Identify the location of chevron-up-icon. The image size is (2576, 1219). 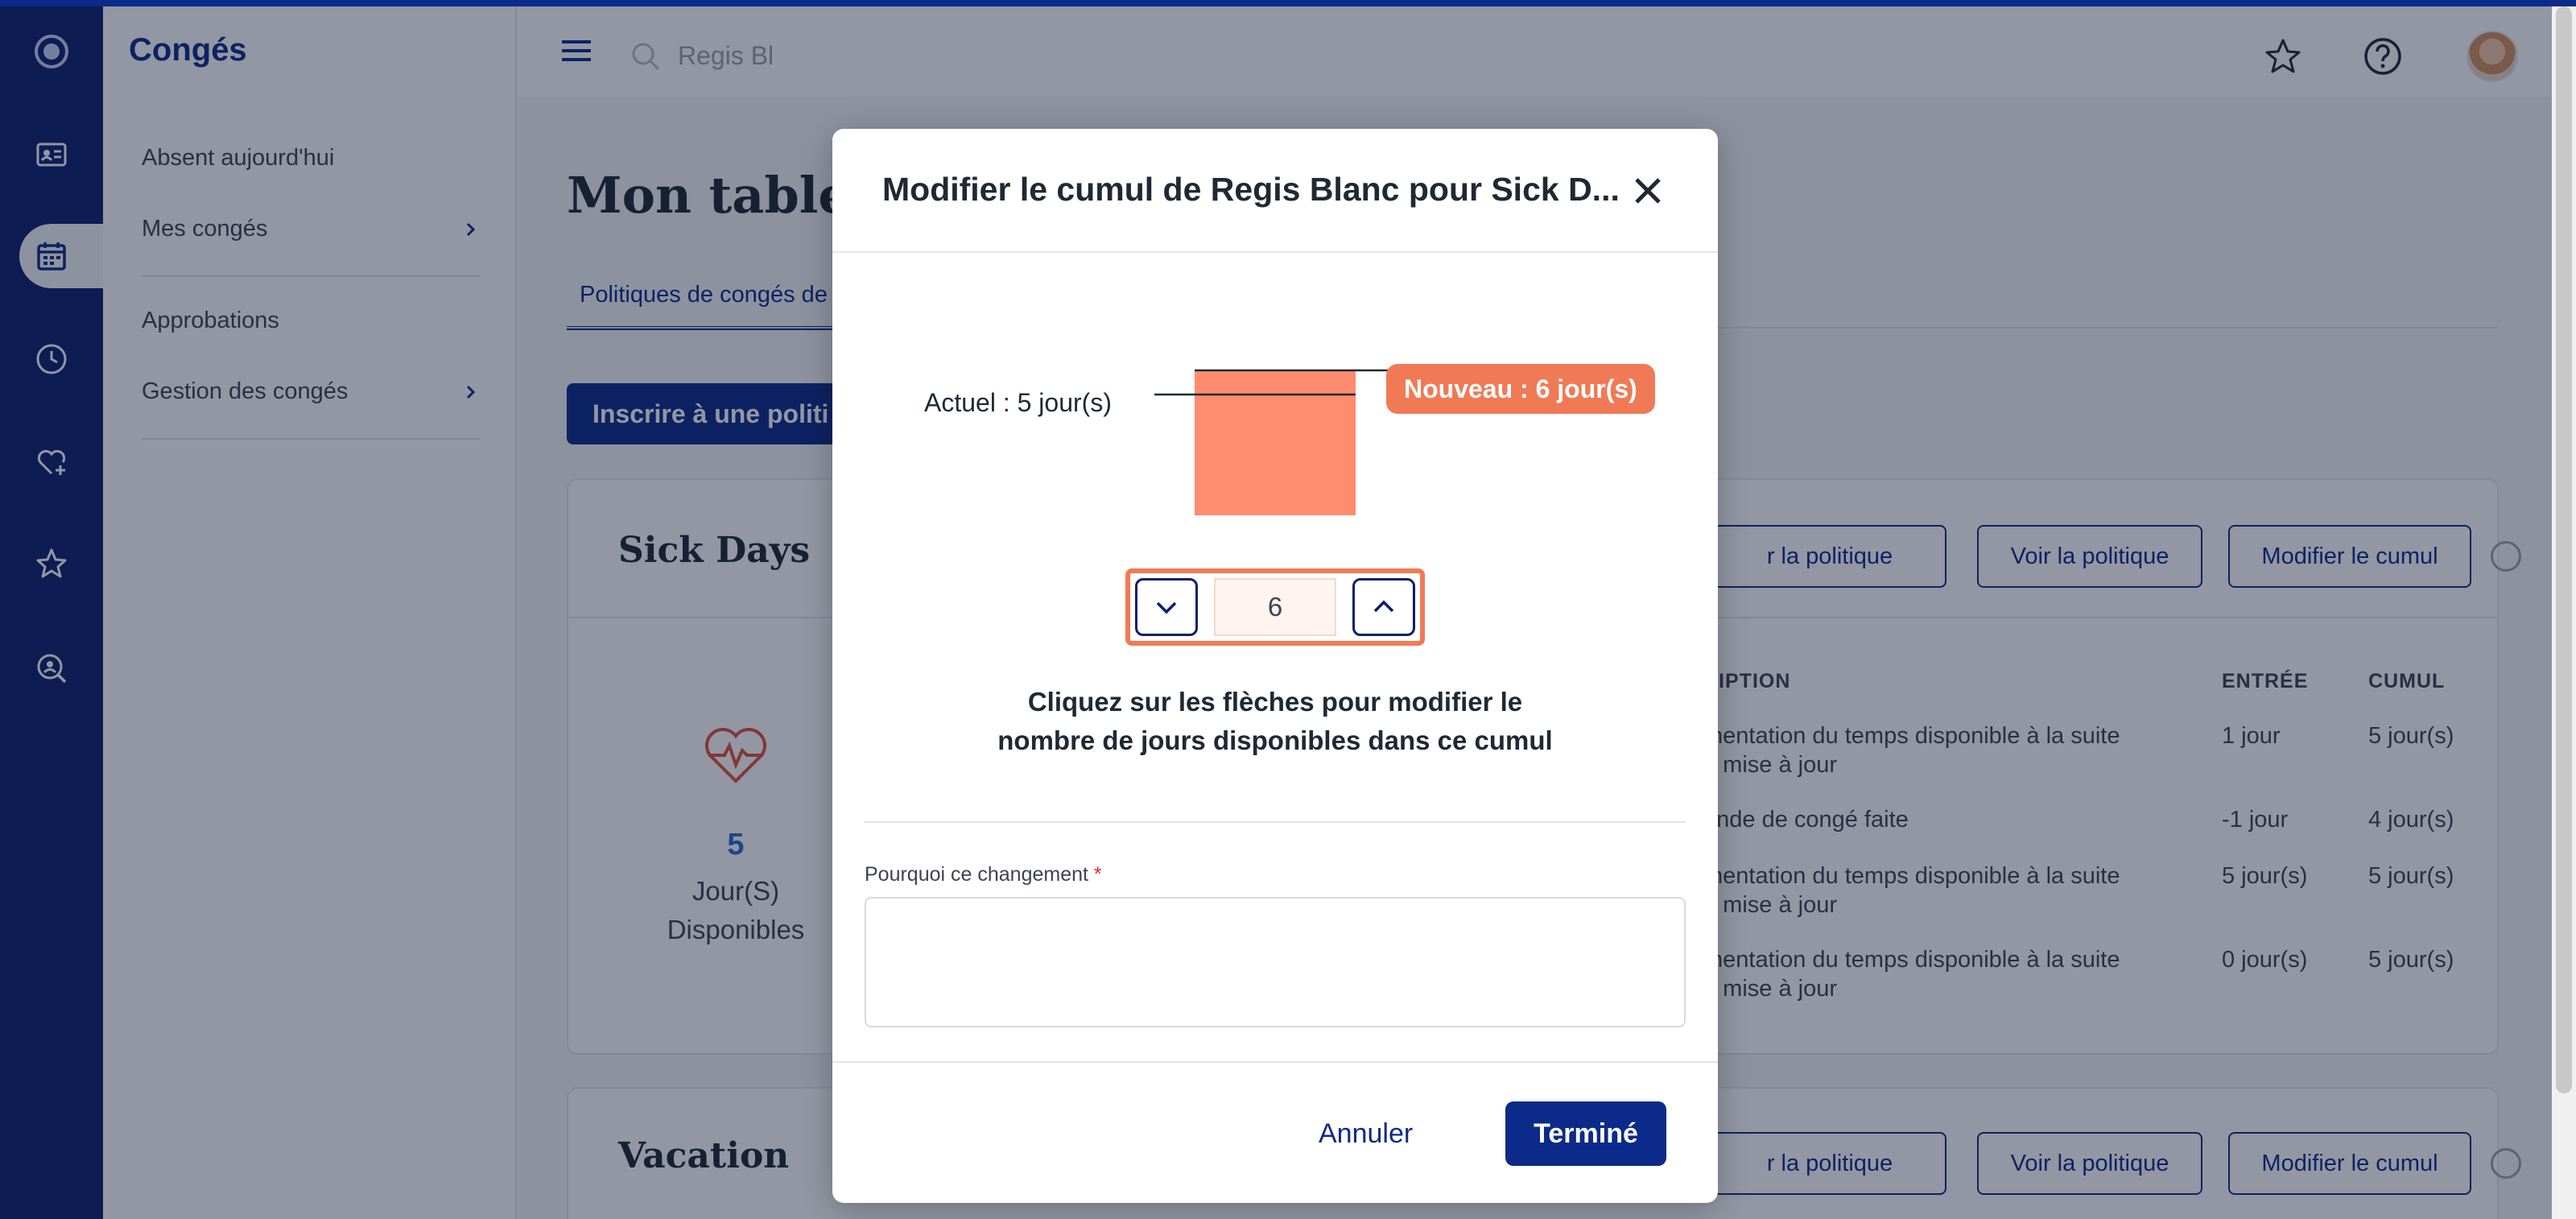
(1383, 607).